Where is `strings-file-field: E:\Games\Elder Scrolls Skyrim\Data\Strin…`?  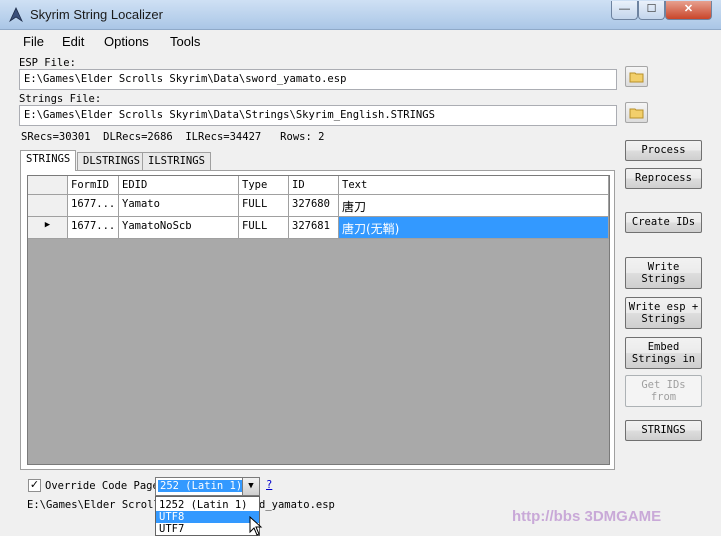 strings-file-field: E:\Games\Elder Scrolls Skyrim\Data\Strin… is located at coordinates (318, 115).